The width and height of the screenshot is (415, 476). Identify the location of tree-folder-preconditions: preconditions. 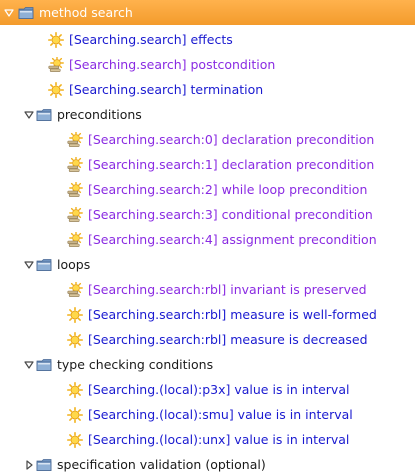
(207, 114).